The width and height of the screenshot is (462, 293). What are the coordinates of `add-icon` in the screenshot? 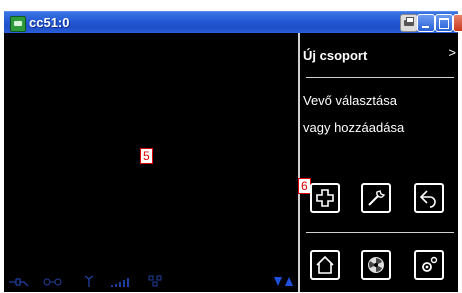 It's located at (325, 198).